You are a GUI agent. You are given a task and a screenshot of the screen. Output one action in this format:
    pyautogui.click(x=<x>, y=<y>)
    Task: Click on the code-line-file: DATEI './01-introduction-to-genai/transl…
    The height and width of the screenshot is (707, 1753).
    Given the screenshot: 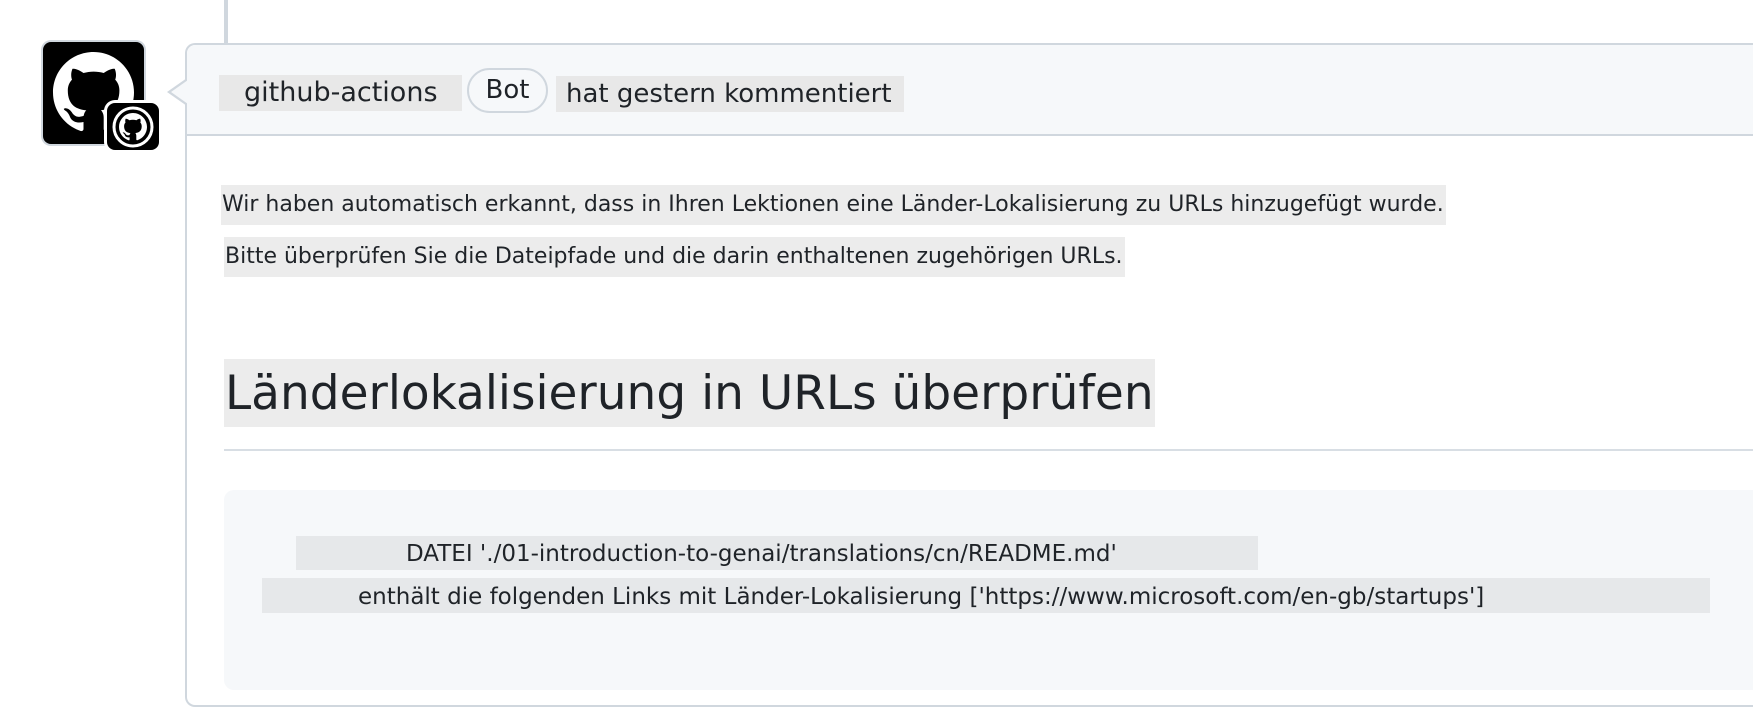 What is the action you would take?
    pyautogui.click(x=777, y=553)
    